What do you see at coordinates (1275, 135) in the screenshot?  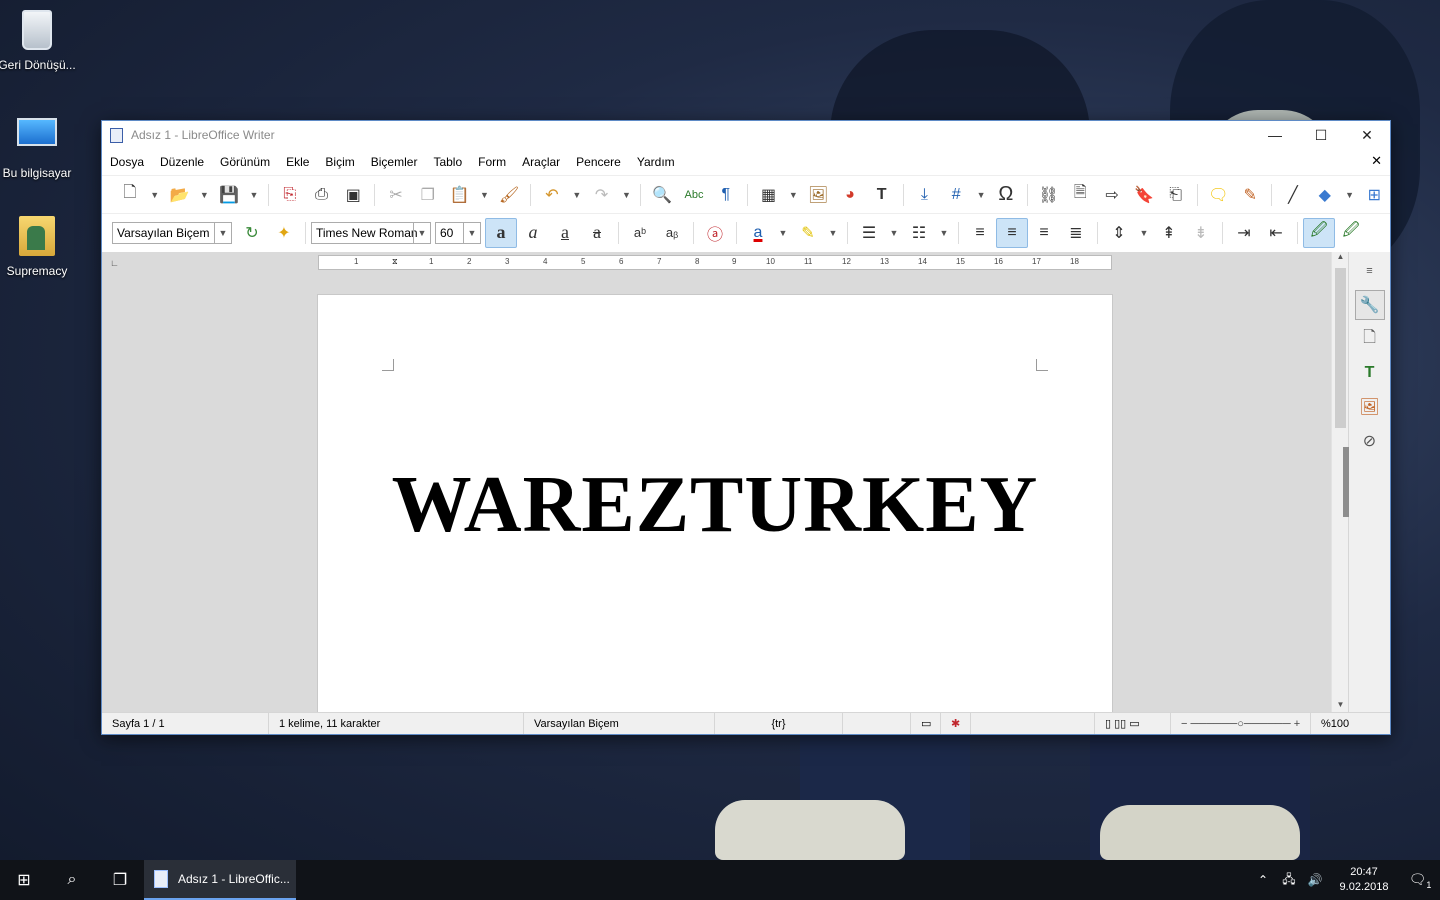 I see `minimize-button: —` at bounding box center [1275, 135].